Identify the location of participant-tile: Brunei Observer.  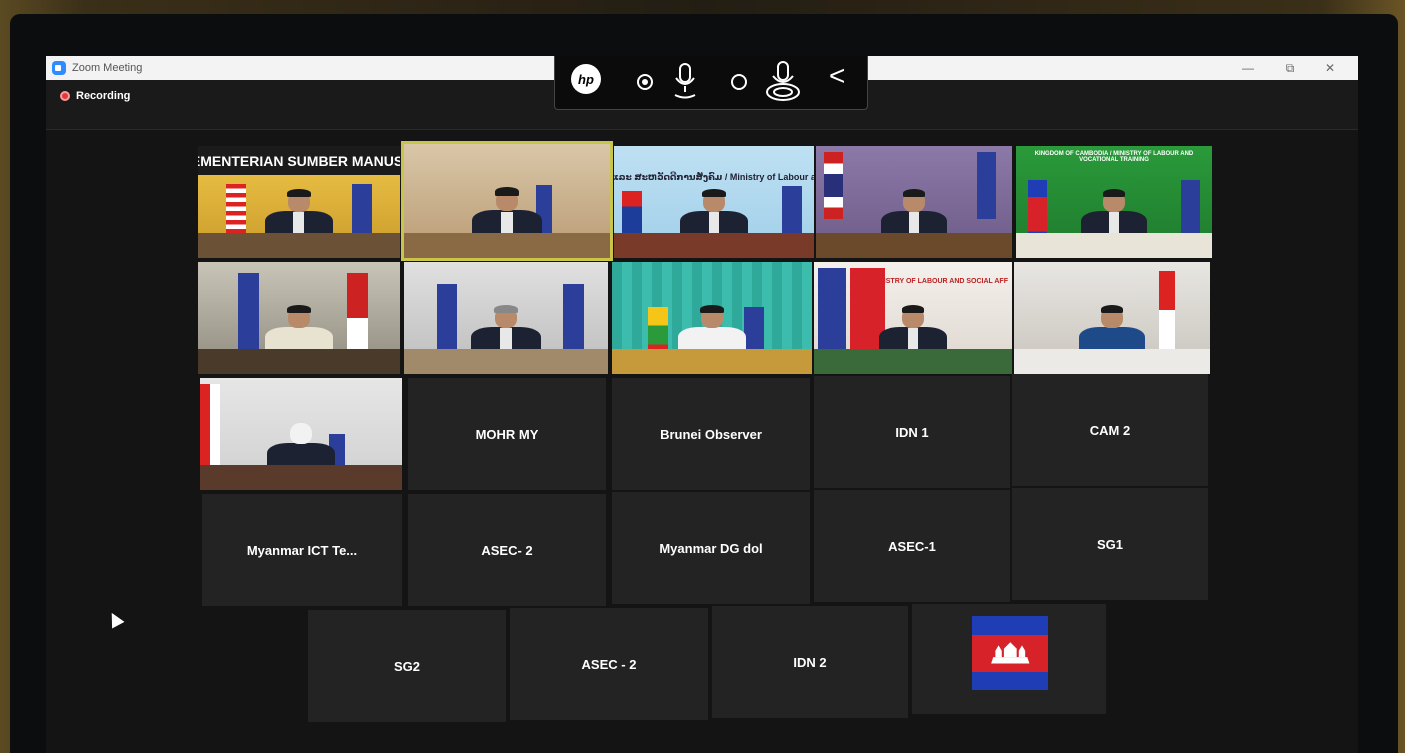
(711, 434).